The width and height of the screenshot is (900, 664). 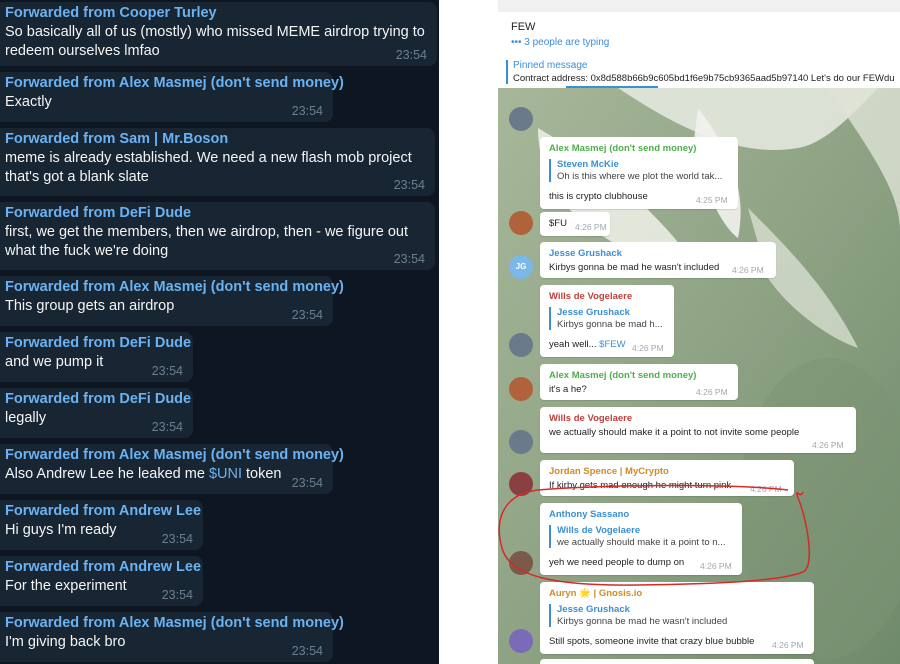 What do you see at coordinates (595, 593) in the screenshot?
I see `sender-name: Auryn 🌟 | Gnosis.io` at bounding box center [595, 593].